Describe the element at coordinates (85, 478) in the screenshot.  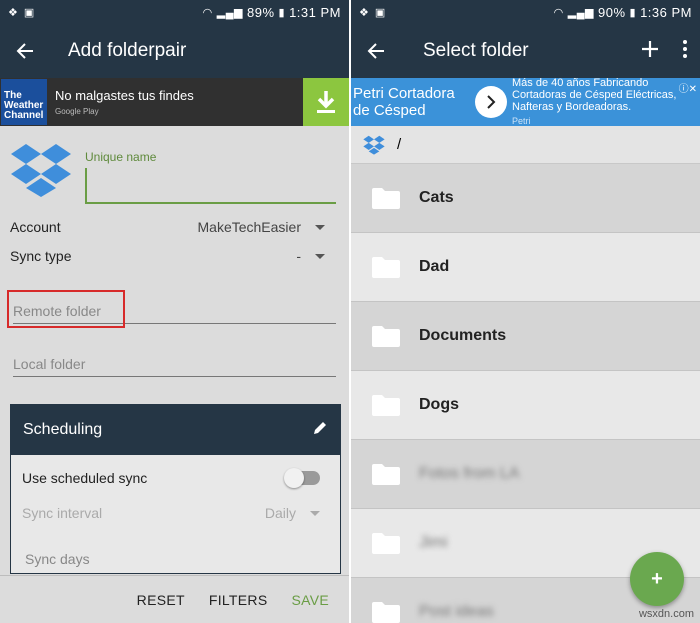
I see `use-scheduled-sync-label: Use scheduled sync` at that location.